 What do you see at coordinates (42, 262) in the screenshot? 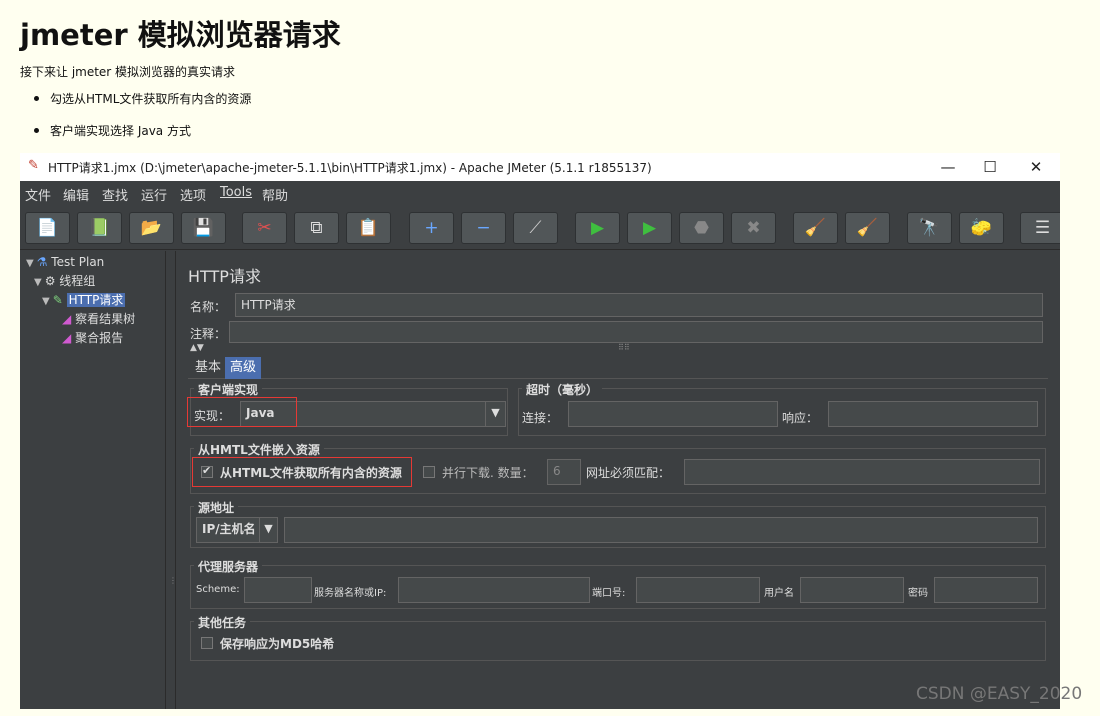
I see `flask-icon: ⚗` at bounding box center [42, 262].